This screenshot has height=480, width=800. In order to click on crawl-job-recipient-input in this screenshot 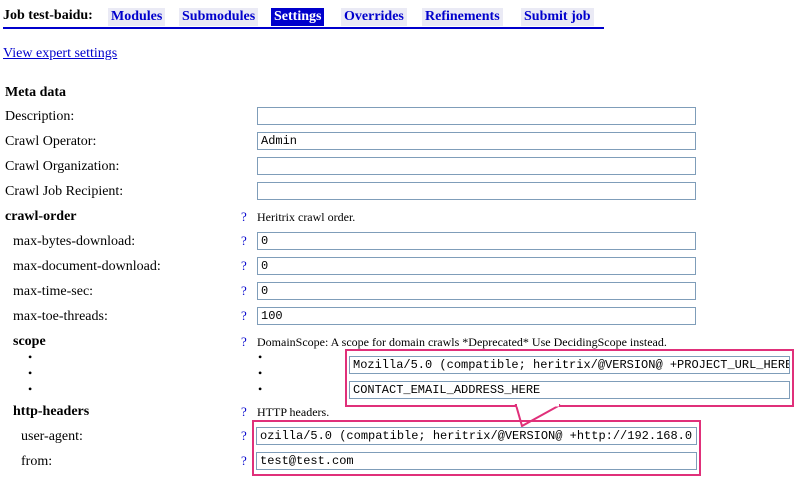, I will do `click(476, 191)`.